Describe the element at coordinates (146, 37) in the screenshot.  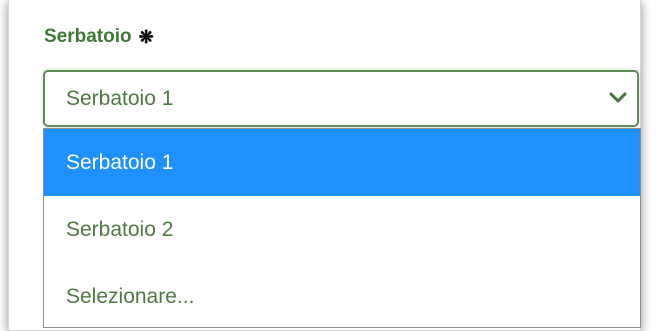
I see `required-asterisk-icon: ❋` at that location.